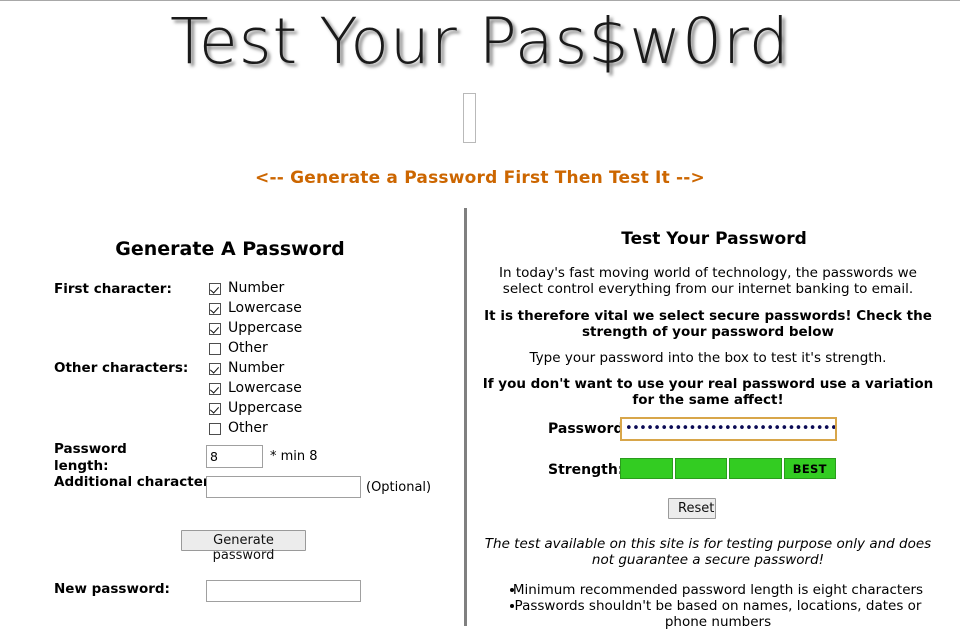 This screenshot has height=630, width=960. I want to click on browser-chrome-divider, so click(480, 0).